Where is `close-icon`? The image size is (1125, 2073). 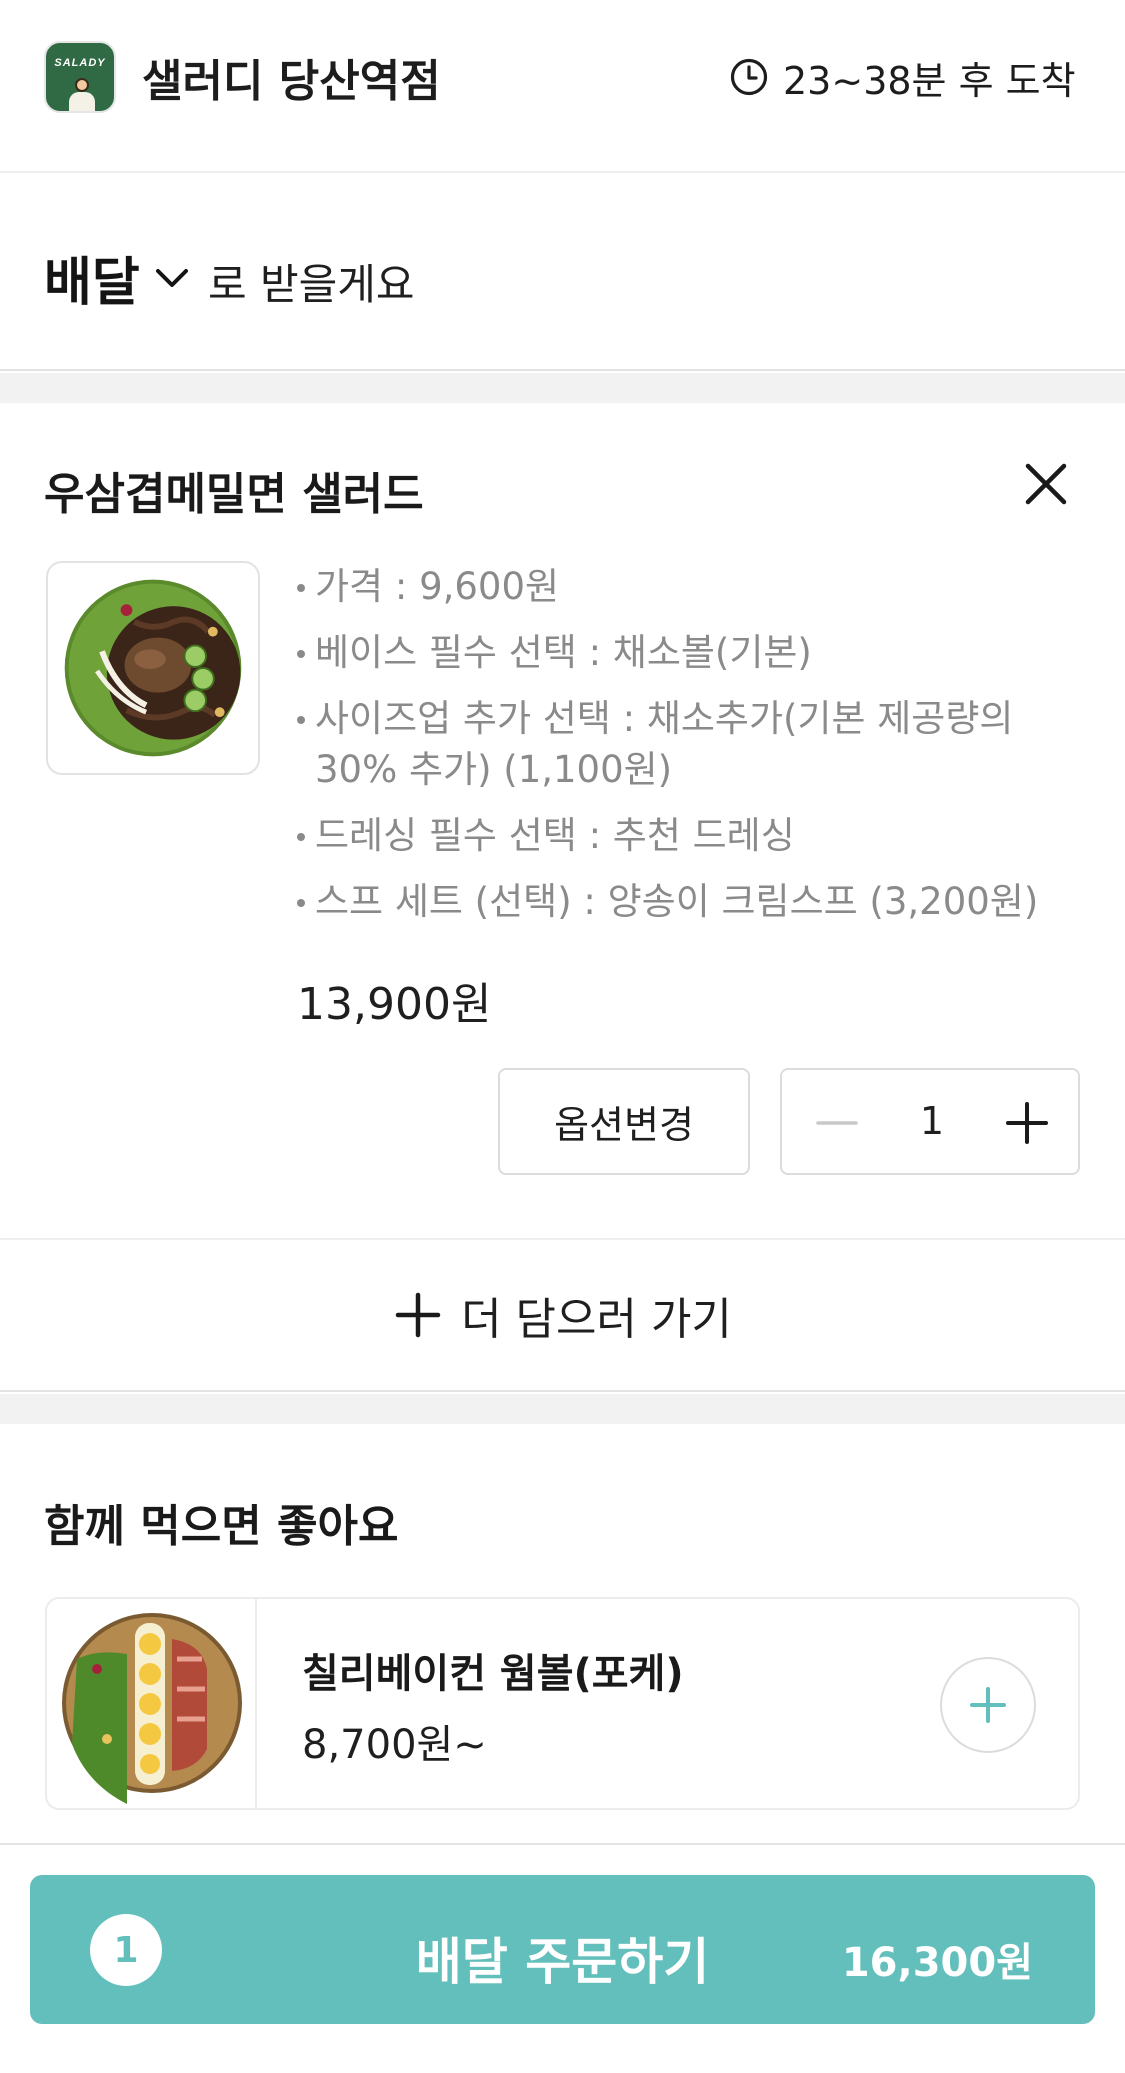
close-icon is located at coordinates (1046, 484).